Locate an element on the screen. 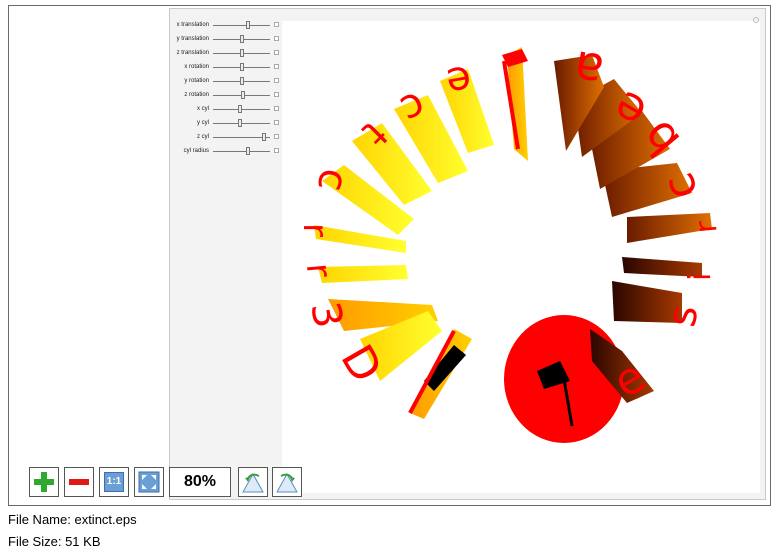  zoom-out-button is located at coordinates (79, 482).